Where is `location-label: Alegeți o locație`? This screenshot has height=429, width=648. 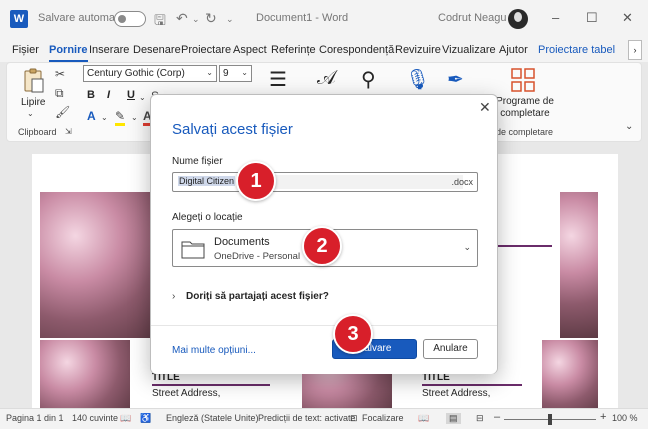 location-label: Alegeți o locație is located at coordinates (207, 217).